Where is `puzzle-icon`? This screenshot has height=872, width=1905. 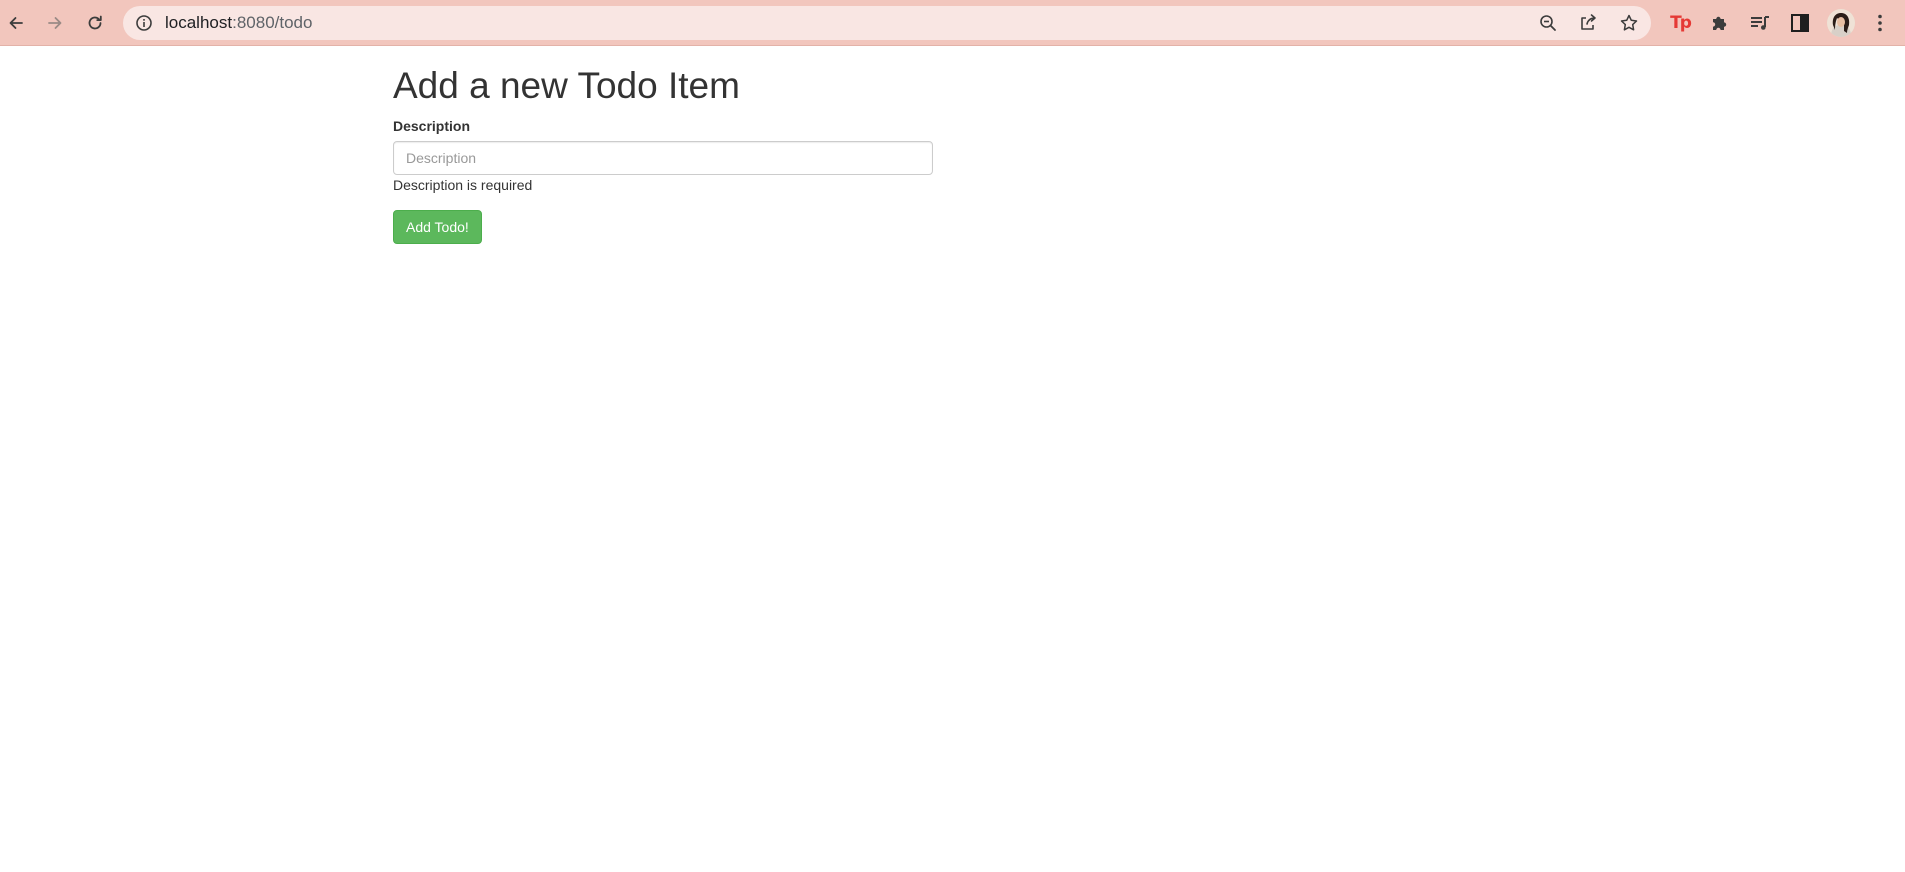
puzzle-icon is located at coordinates (1720, 23).